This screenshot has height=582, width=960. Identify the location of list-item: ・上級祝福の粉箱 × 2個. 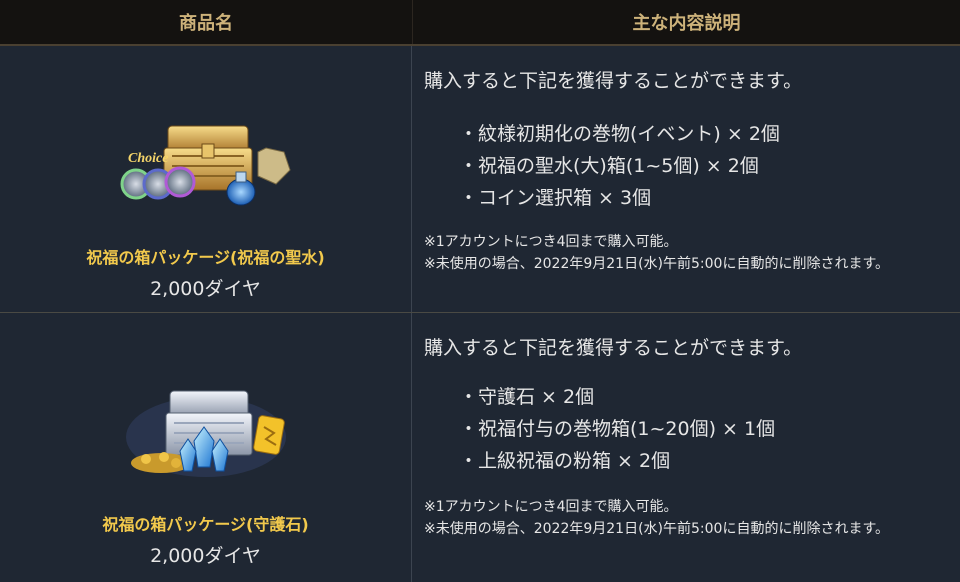
(565, 461).